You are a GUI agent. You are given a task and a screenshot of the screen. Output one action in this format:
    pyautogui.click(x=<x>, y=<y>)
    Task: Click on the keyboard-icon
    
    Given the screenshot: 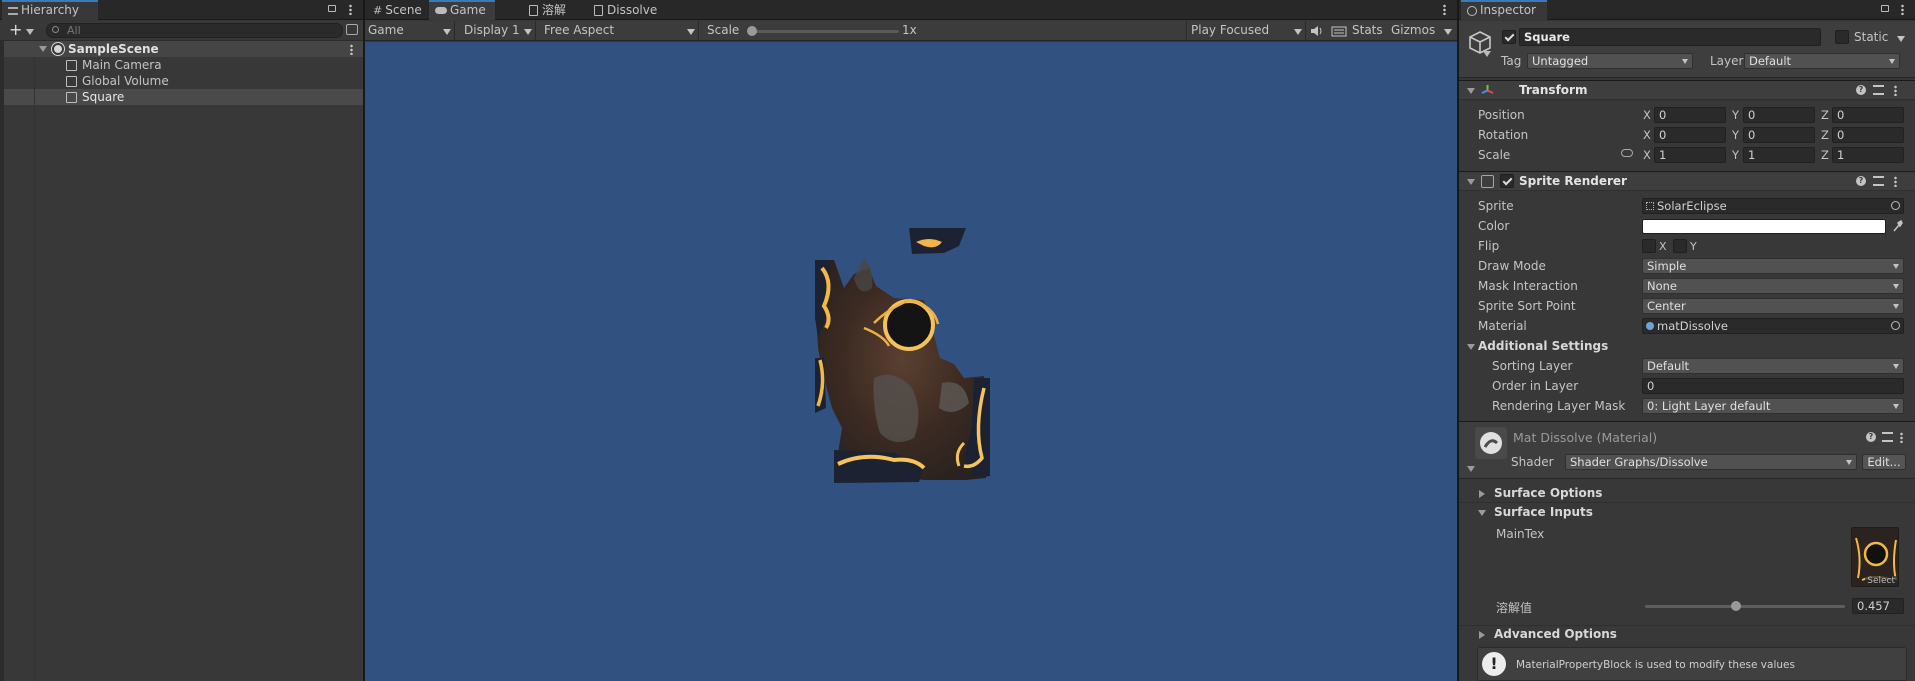 What is the action you would take?
    pyautogui.click(x=1339, y=31)
    